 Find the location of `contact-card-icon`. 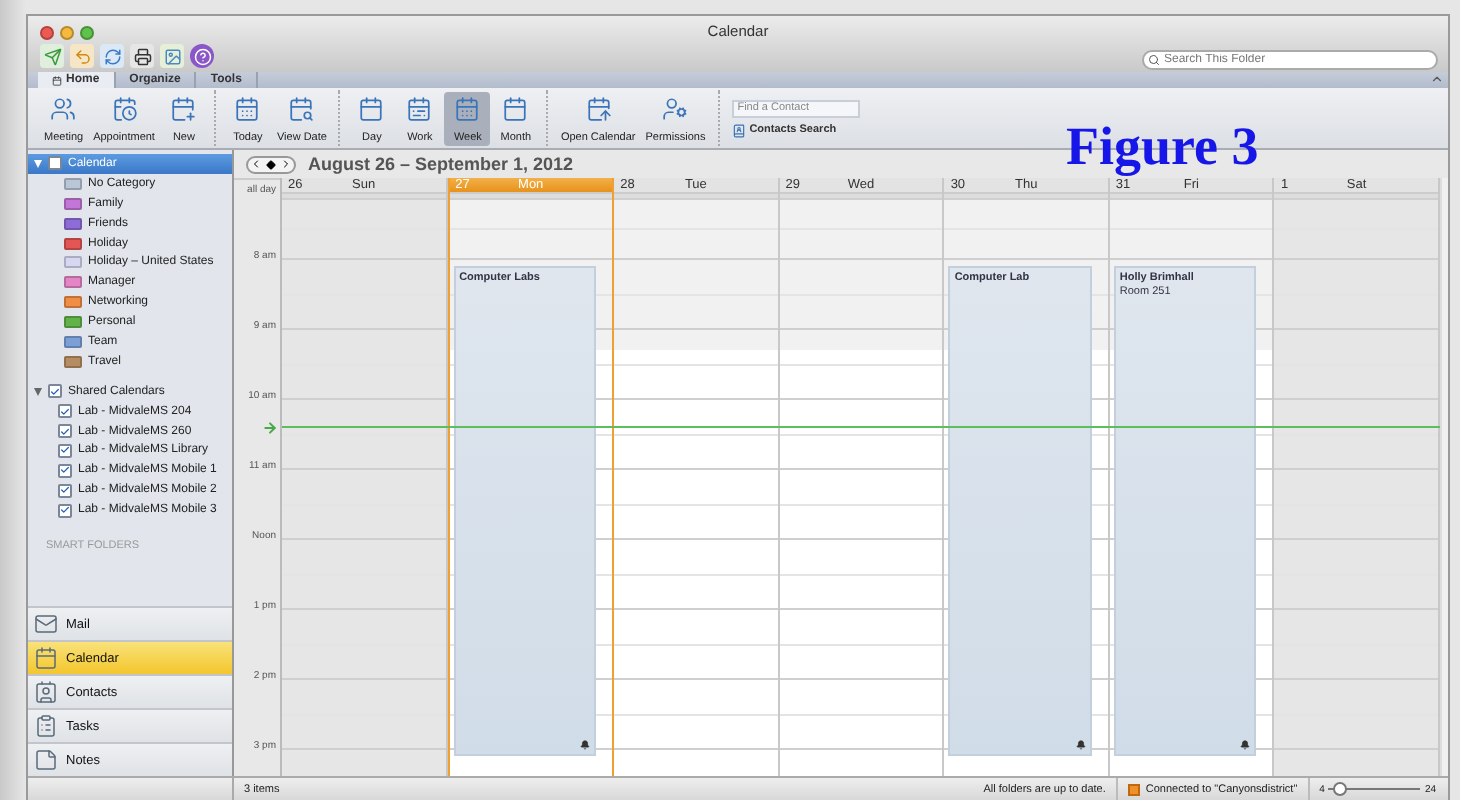

contact-card-icon is located at coordinates (46, 692).